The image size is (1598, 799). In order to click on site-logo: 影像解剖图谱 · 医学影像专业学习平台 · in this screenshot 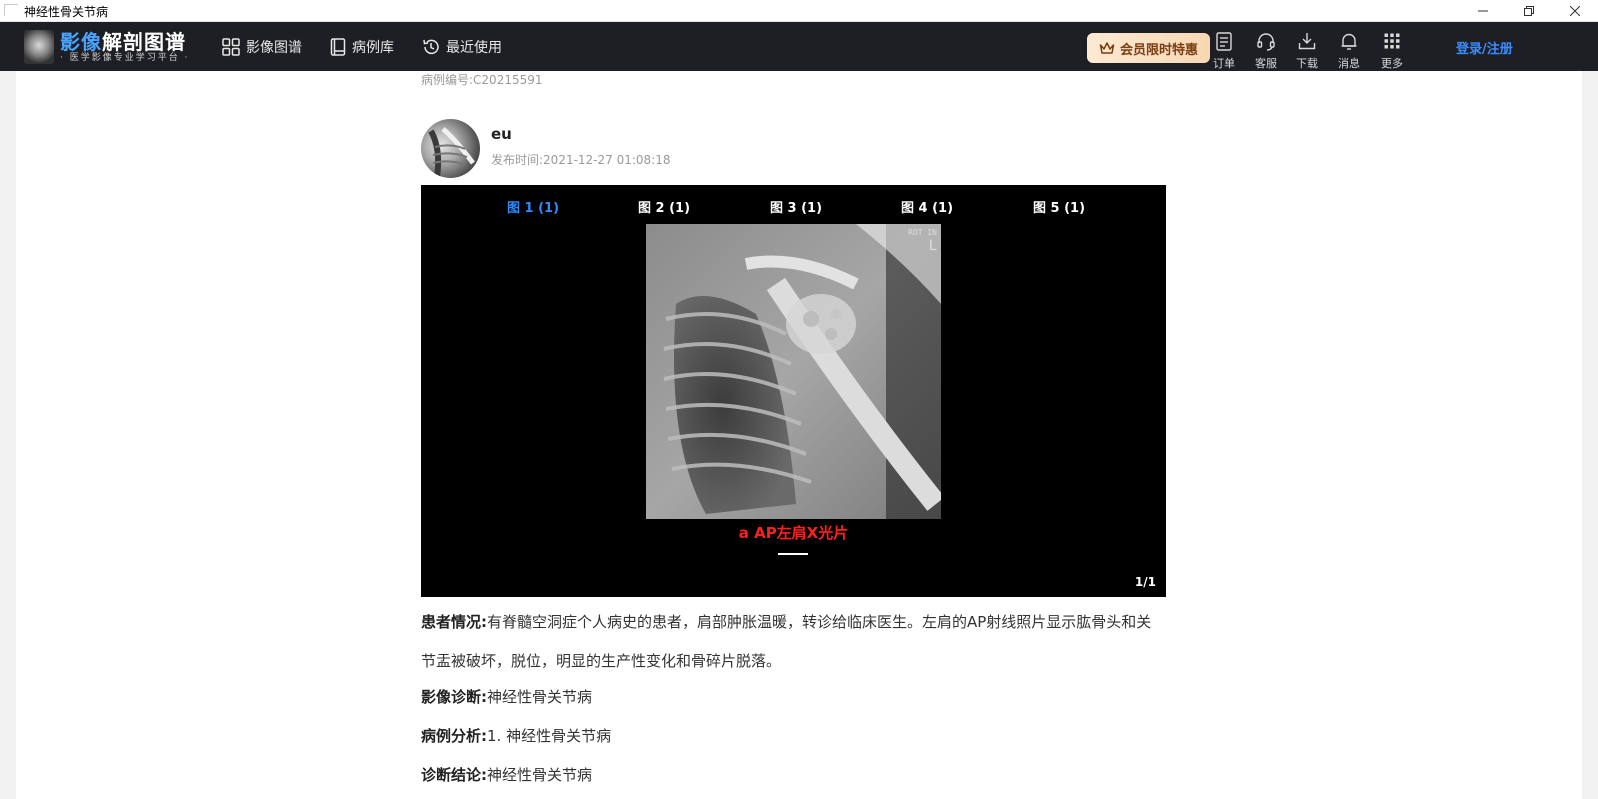, I will do `click(106, 47)`.